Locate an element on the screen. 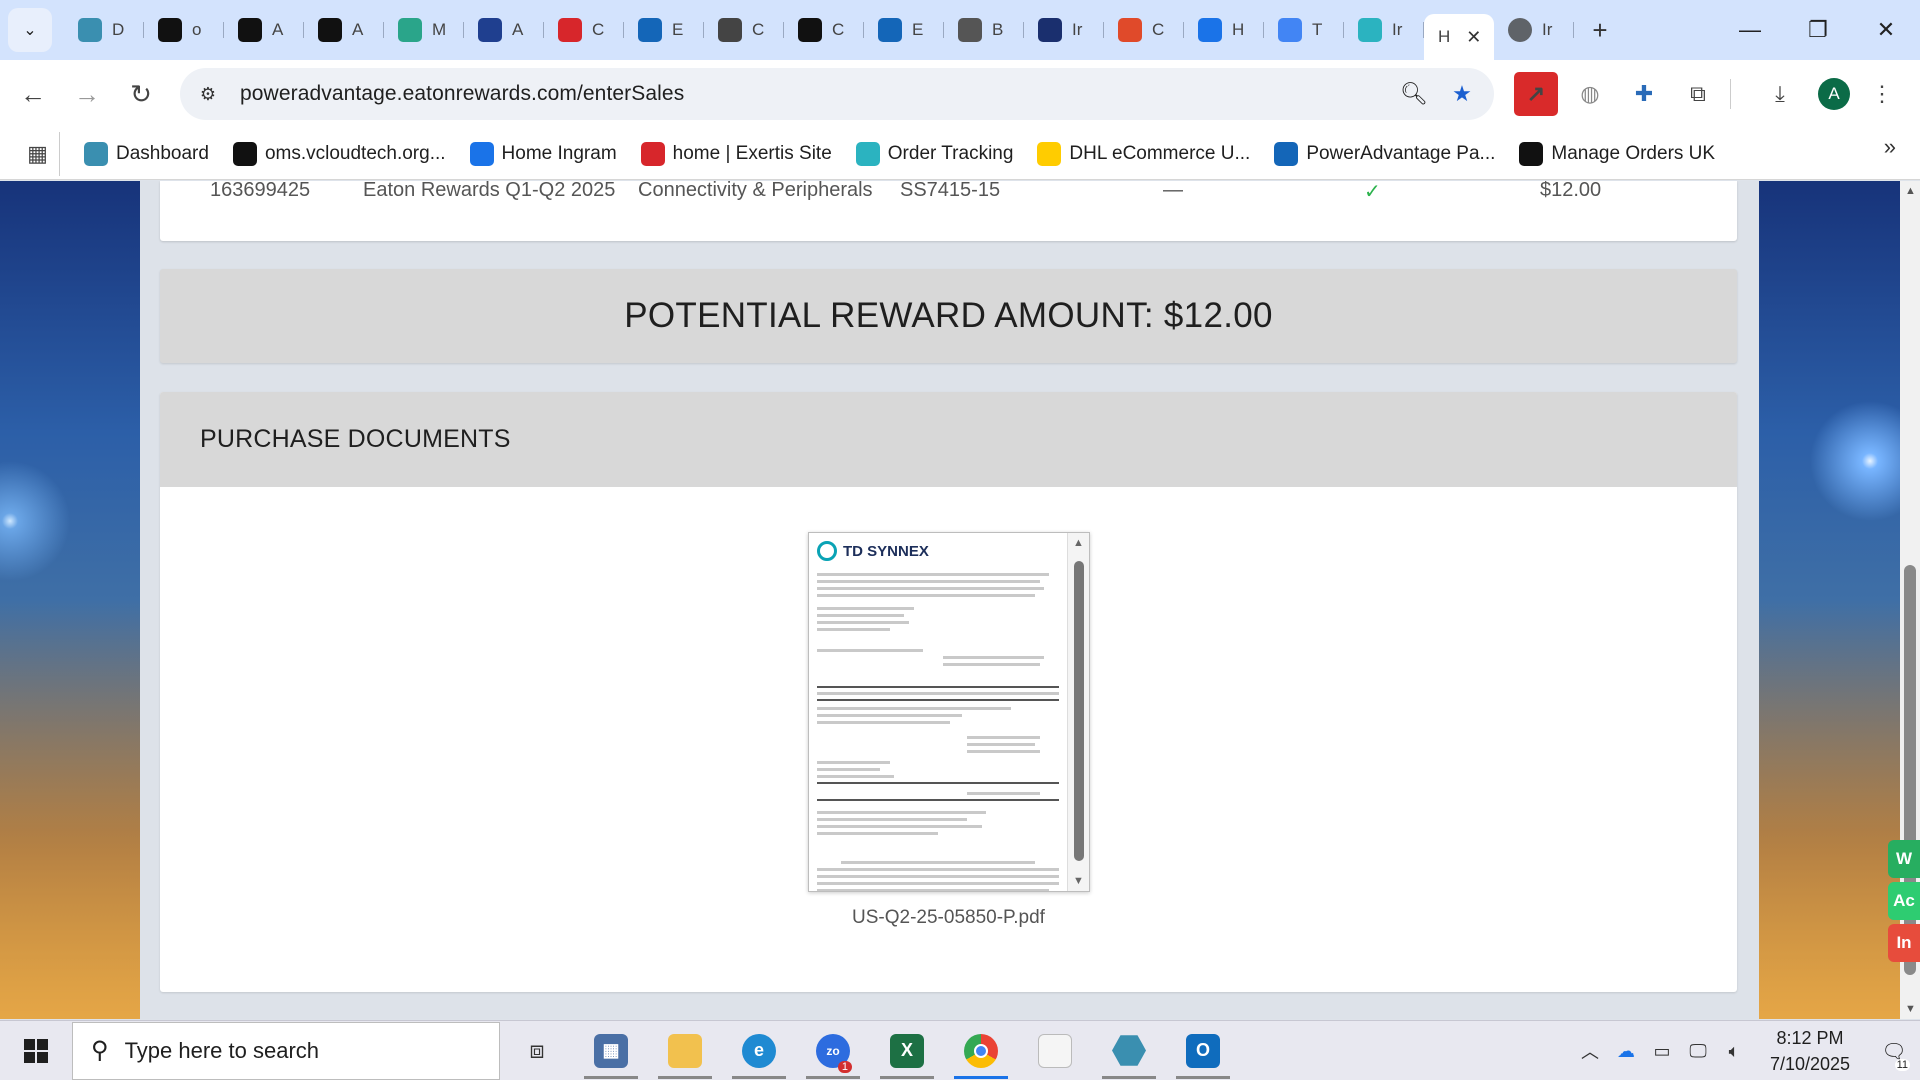 The image size is (1920, 1080). side-widget-in: In is located at coordinates (1904, 943).